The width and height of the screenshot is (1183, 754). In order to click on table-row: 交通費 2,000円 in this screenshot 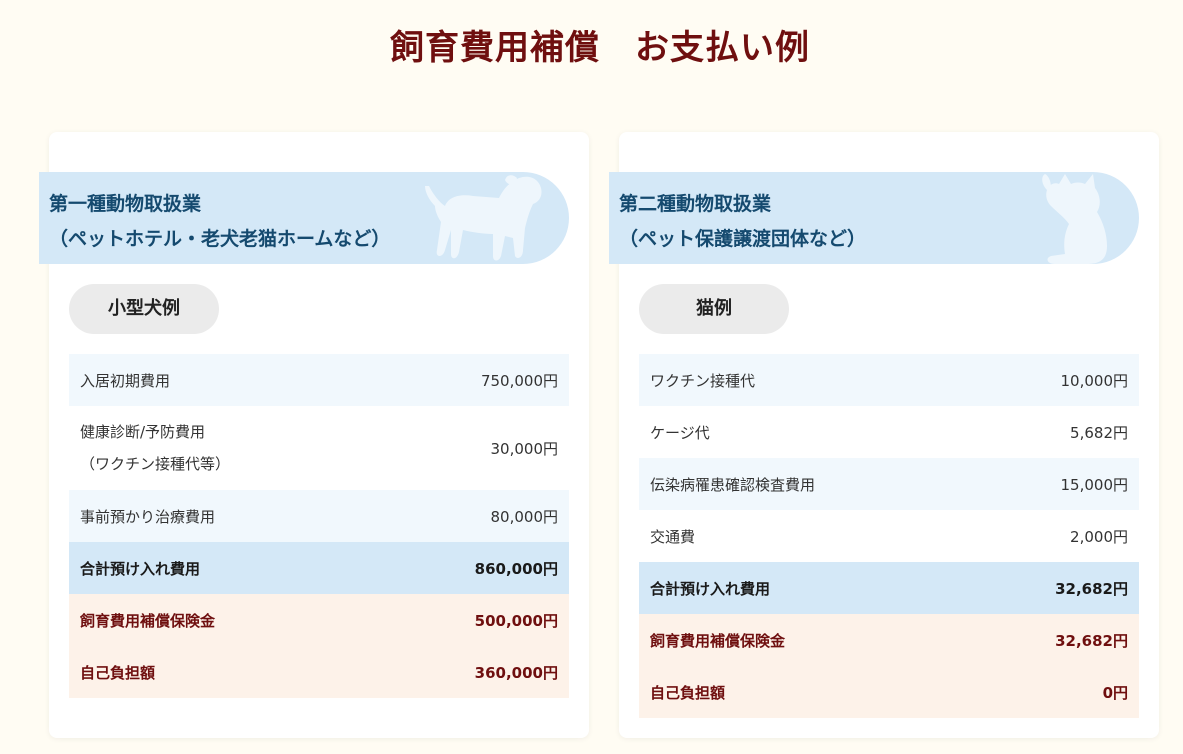, I will do `click(889, 536)`.